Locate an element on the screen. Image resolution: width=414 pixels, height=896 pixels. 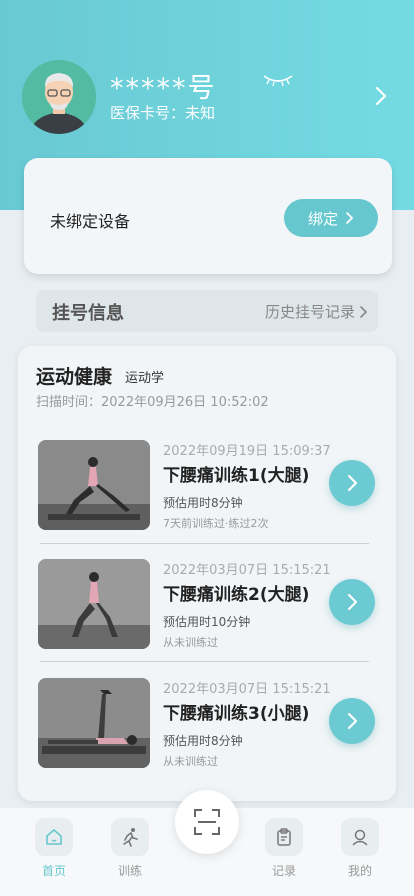
running-icon is located at coordinates (130, 837).